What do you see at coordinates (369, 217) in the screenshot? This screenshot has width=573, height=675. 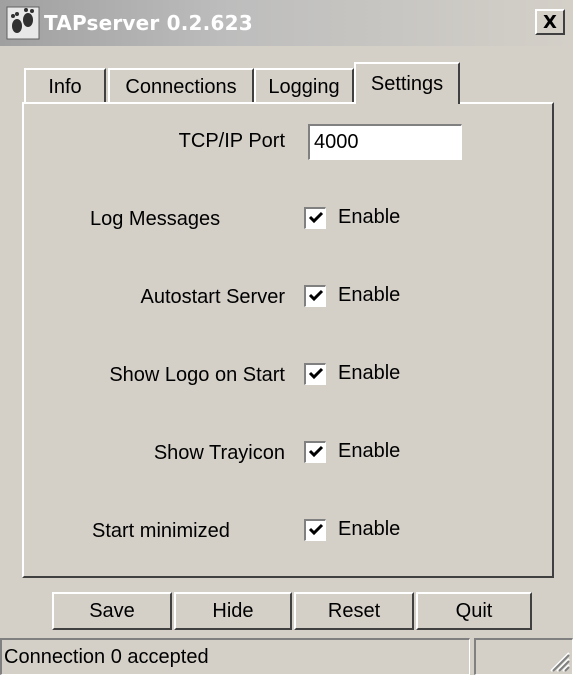 I see `log-messages-enable-label: Enable` at bounding box center [369, 217].